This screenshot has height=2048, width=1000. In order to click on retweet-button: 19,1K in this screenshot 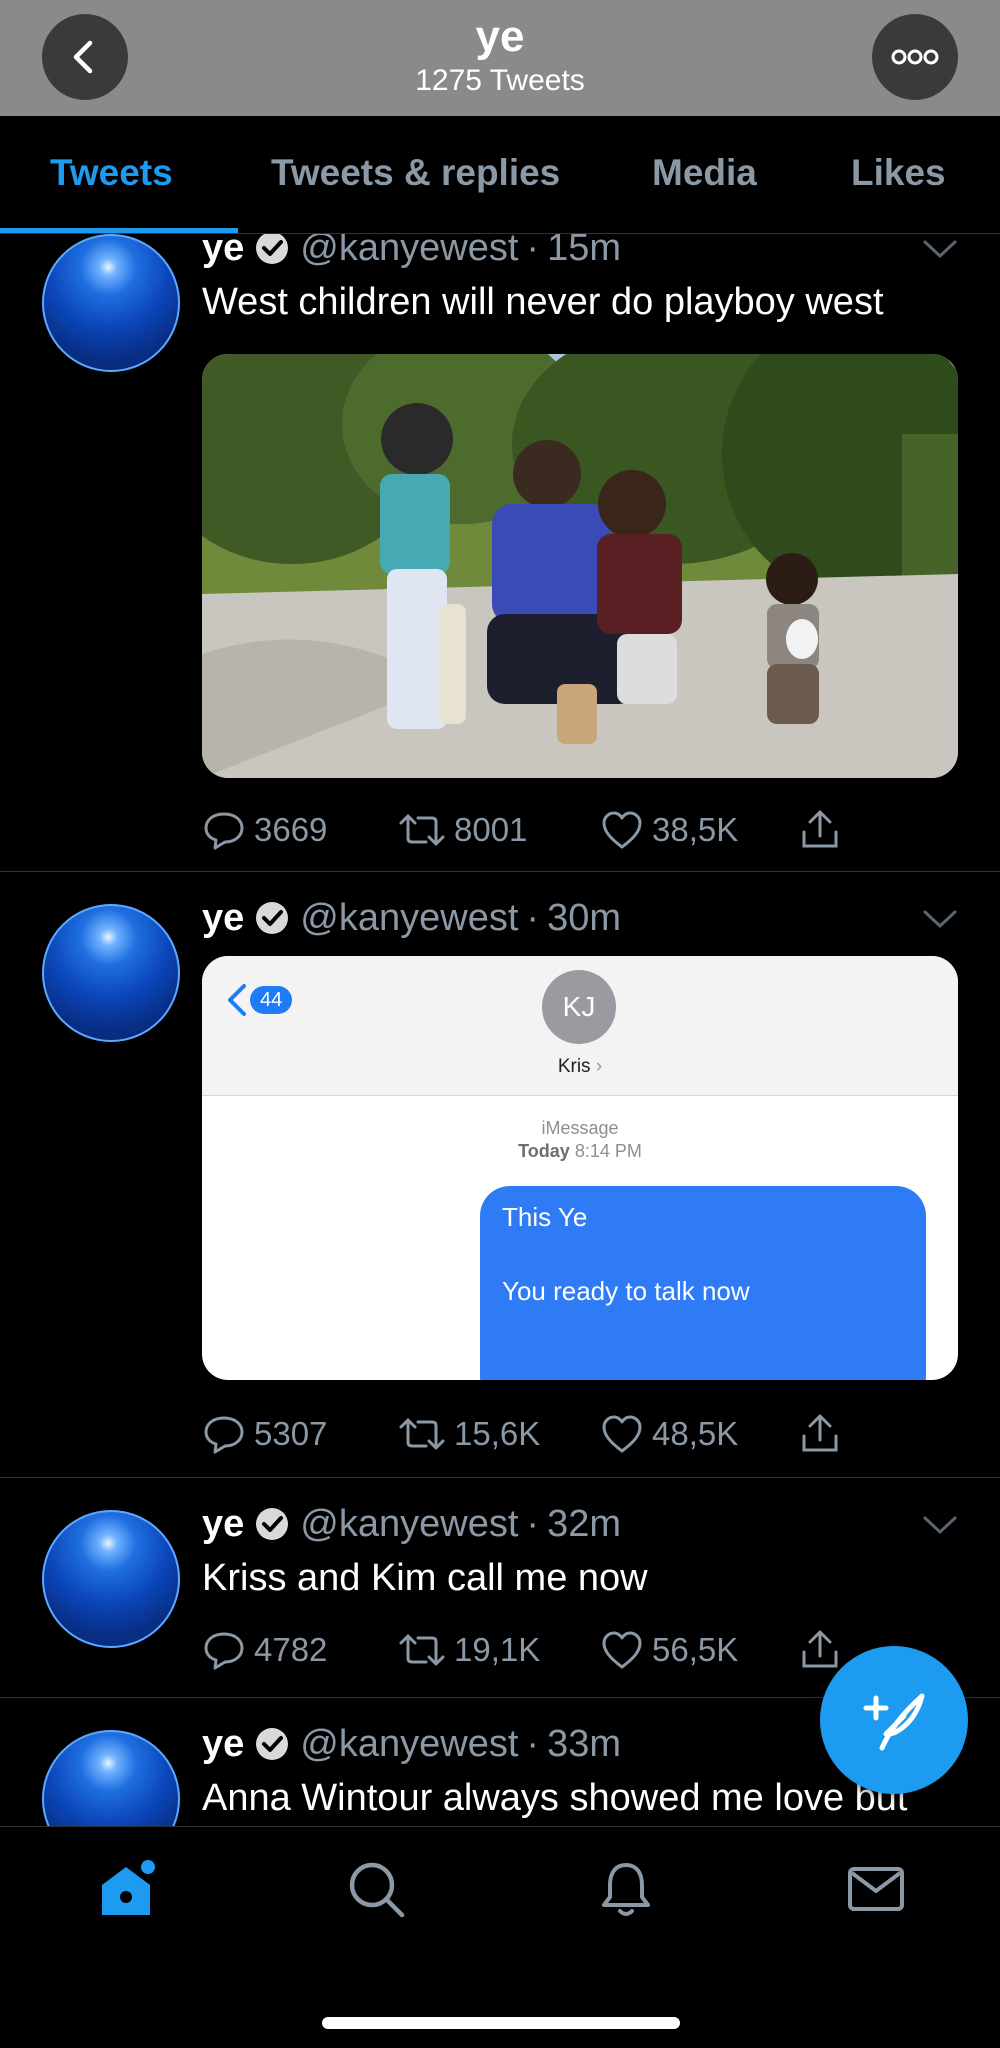, I will do `click(469, 1650)`.